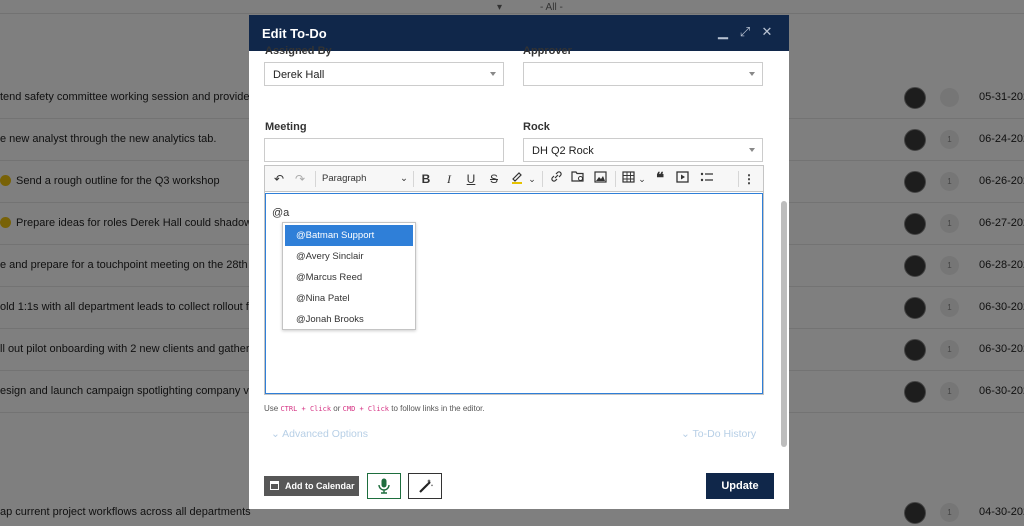 This screenshot has height=526, width=1024. Describe the element at coordinates (349, 319) in the screenshot. I see `mention-option: @Jonah Brooks` at that location.